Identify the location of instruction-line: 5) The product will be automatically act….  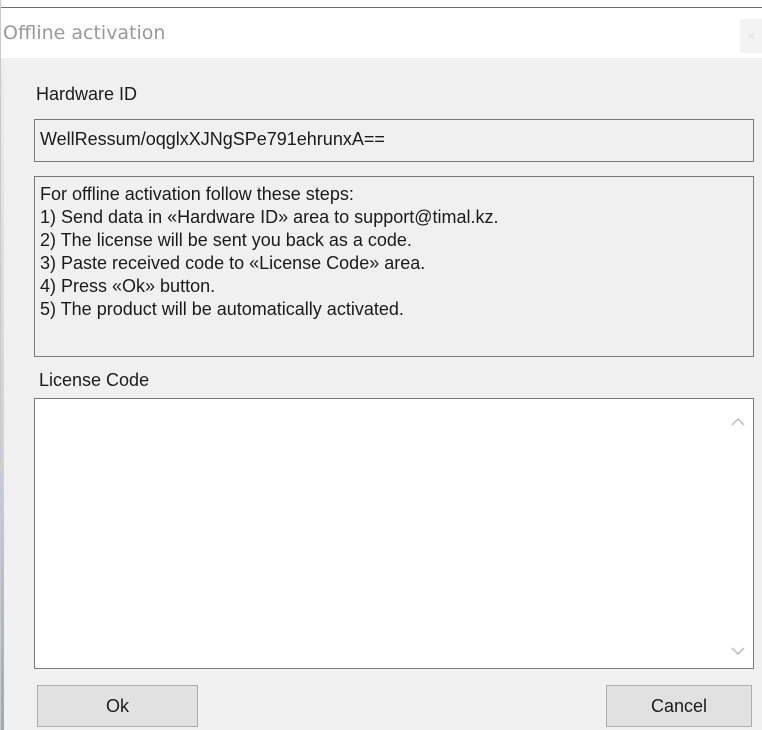
(222, 309).